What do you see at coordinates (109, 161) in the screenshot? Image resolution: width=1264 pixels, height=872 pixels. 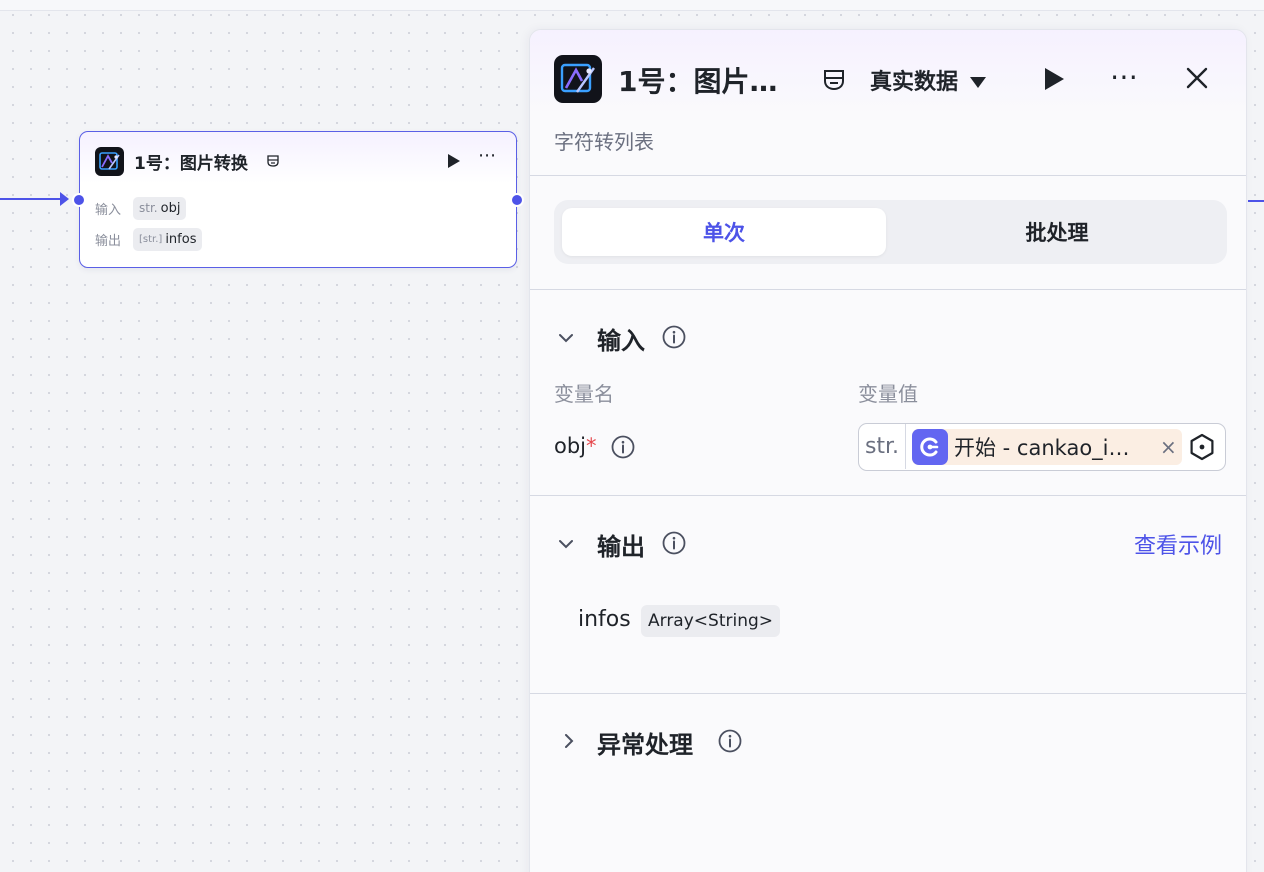 I see `node-plugin-icon` at bounding box center [109, 161].